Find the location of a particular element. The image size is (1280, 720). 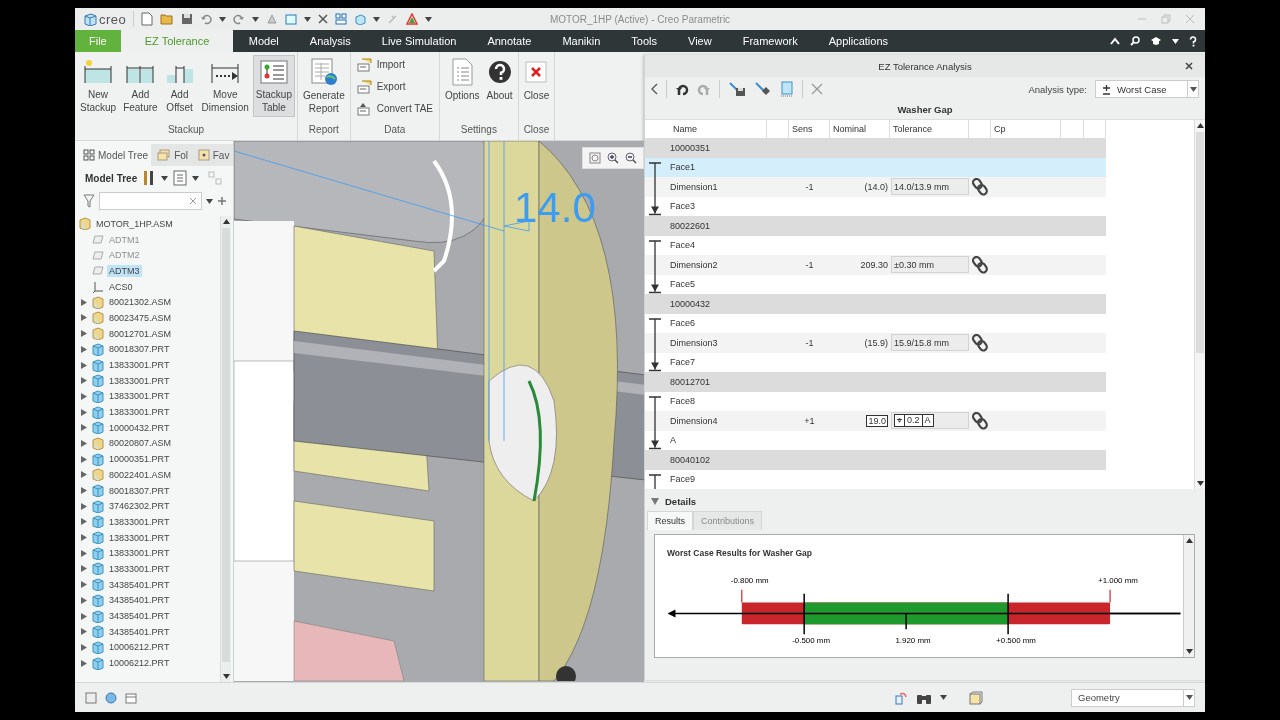

mortarboard-icon is located at coordinates (1156, 41).